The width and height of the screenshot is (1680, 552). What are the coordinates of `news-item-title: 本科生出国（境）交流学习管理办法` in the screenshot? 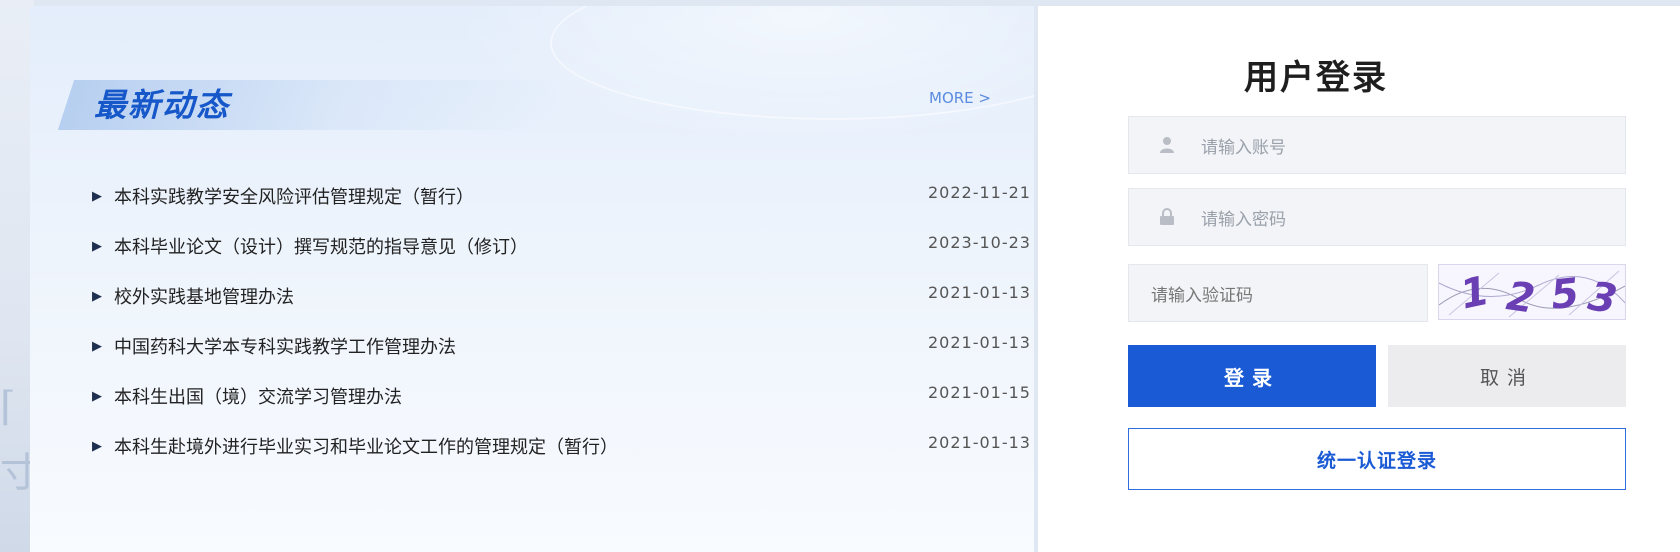 It's located at (258, 396).